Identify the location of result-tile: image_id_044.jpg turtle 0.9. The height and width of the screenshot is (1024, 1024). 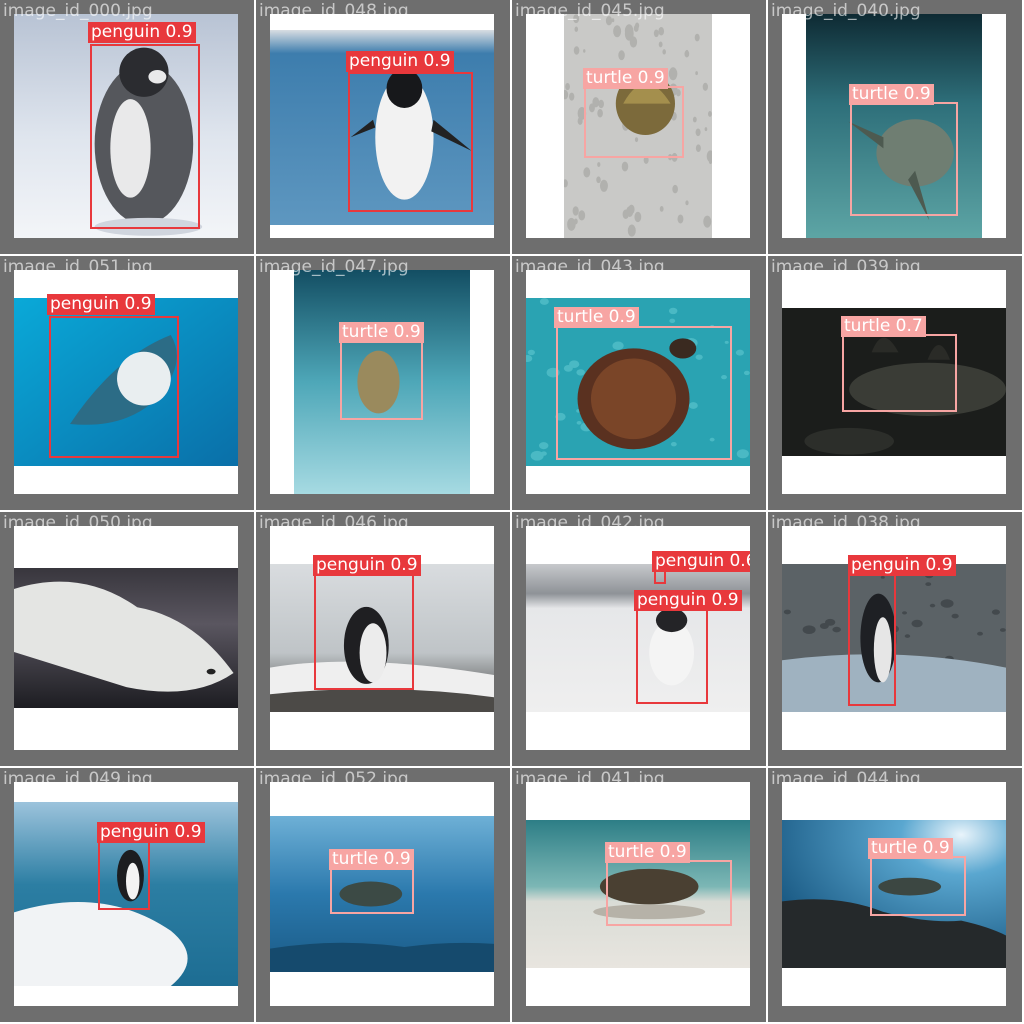
(895, 895).